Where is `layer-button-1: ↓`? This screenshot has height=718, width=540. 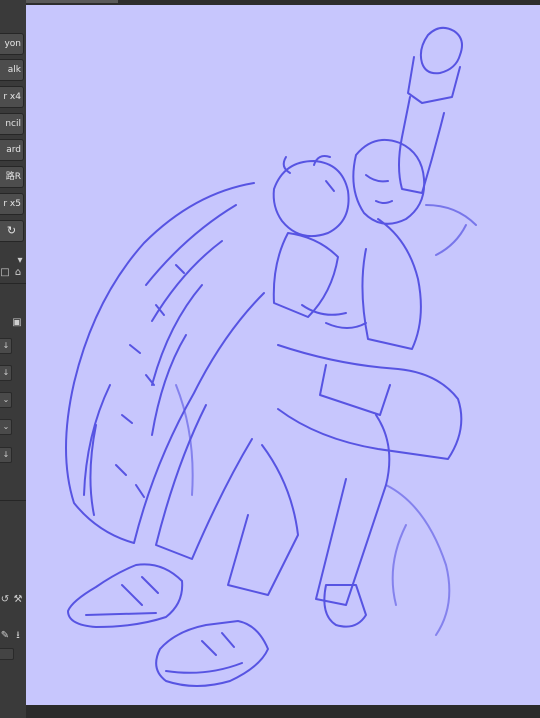
layer-button-1: ↓ is located at coordinates (6, 346).